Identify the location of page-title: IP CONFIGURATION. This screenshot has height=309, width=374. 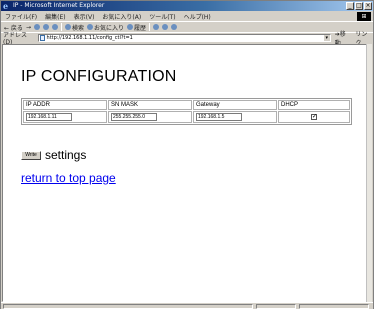
(99, 76).